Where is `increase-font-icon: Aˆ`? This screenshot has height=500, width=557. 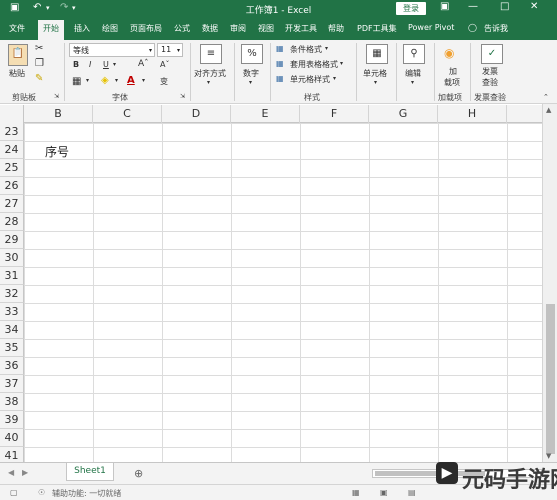 increase-font-icon: Aˆ is located at coordinates (143, 64).